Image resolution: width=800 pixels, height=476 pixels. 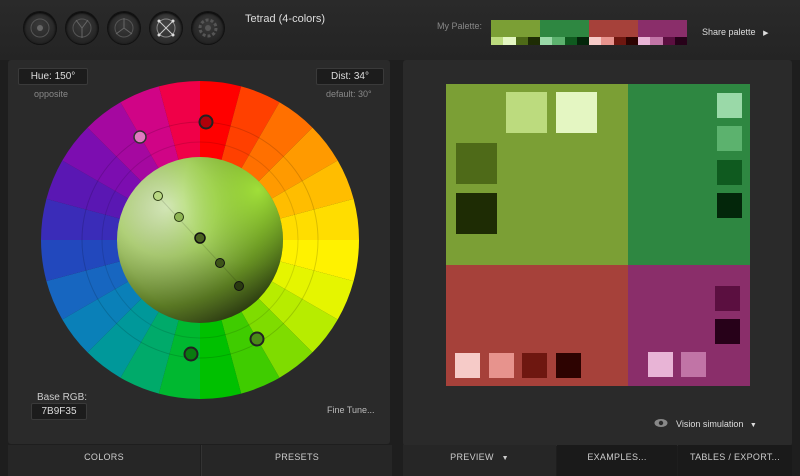 I want to click on tab-preview: PREVIEW ▼, so click(x=479, y=460).